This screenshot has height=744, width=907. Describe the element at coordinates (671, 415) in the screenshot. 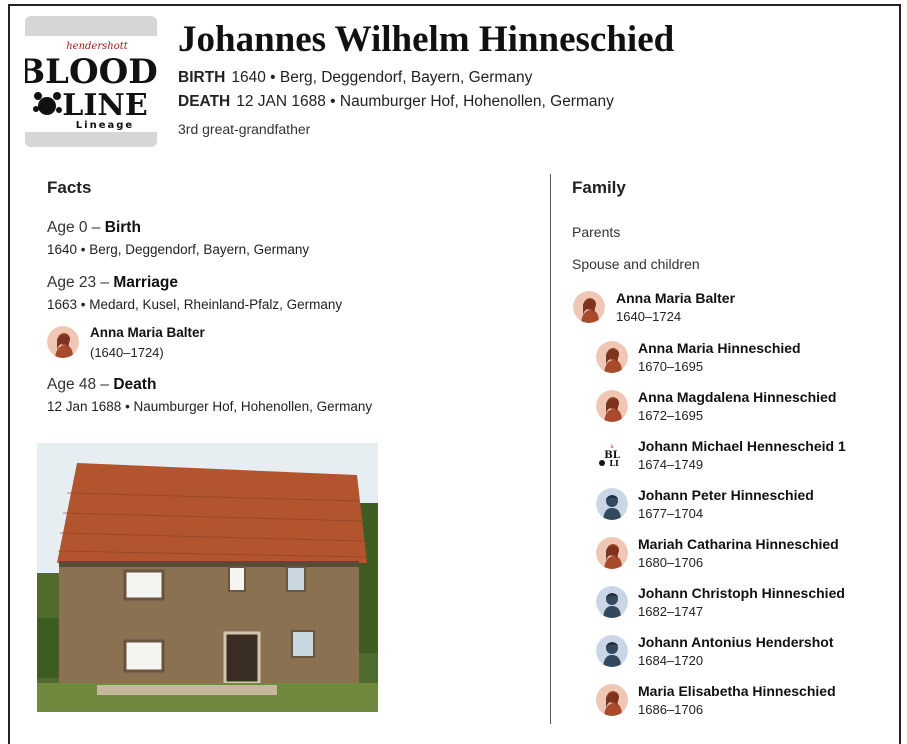

I see `child-dates: 1672–1695` at that location.